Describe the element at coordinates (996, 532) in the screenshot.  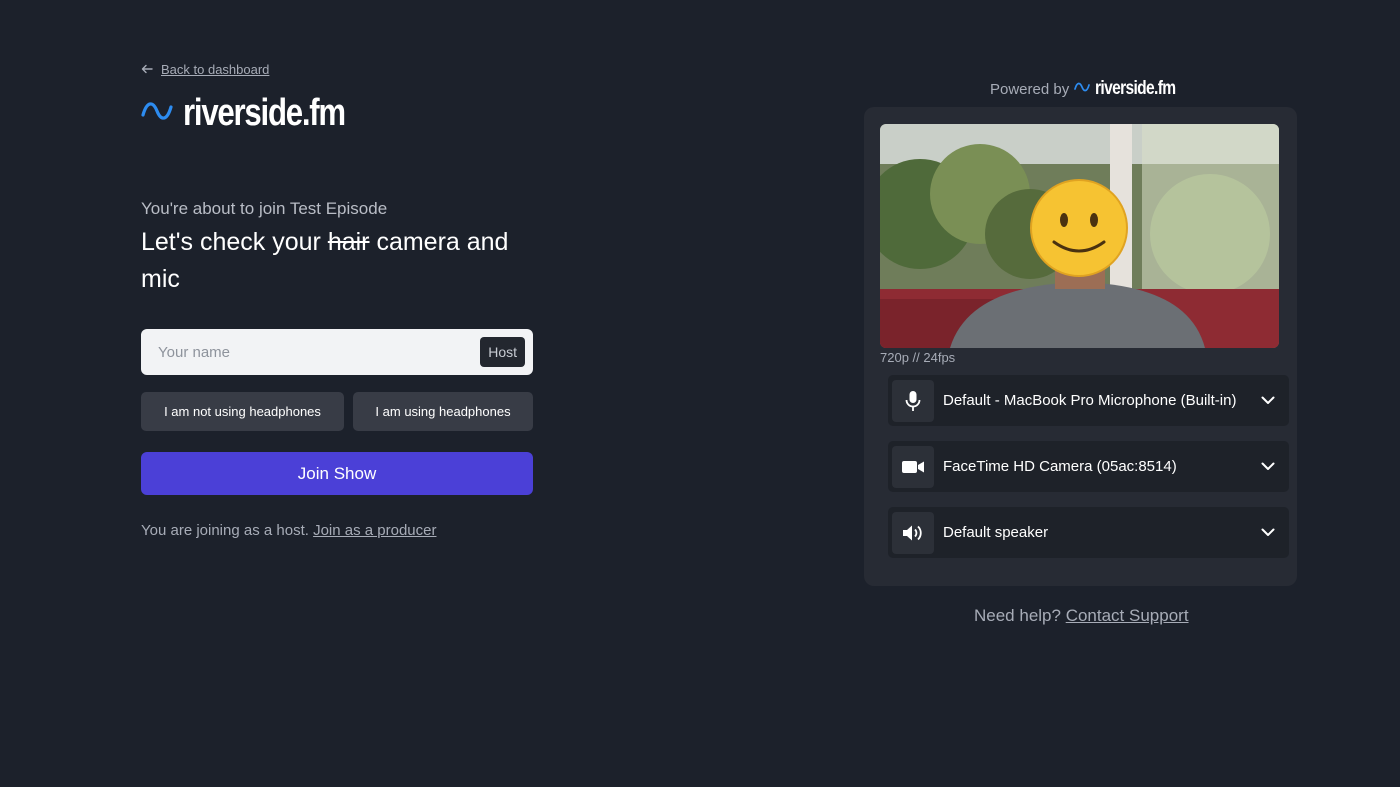
I see `speaker-select-label: Default speaker` at that location.